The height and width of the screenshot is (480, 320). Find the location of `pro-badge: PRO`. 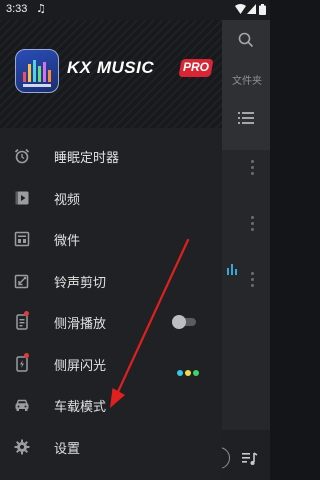

pro-badge: PRO is located at coordinates (196, 67).